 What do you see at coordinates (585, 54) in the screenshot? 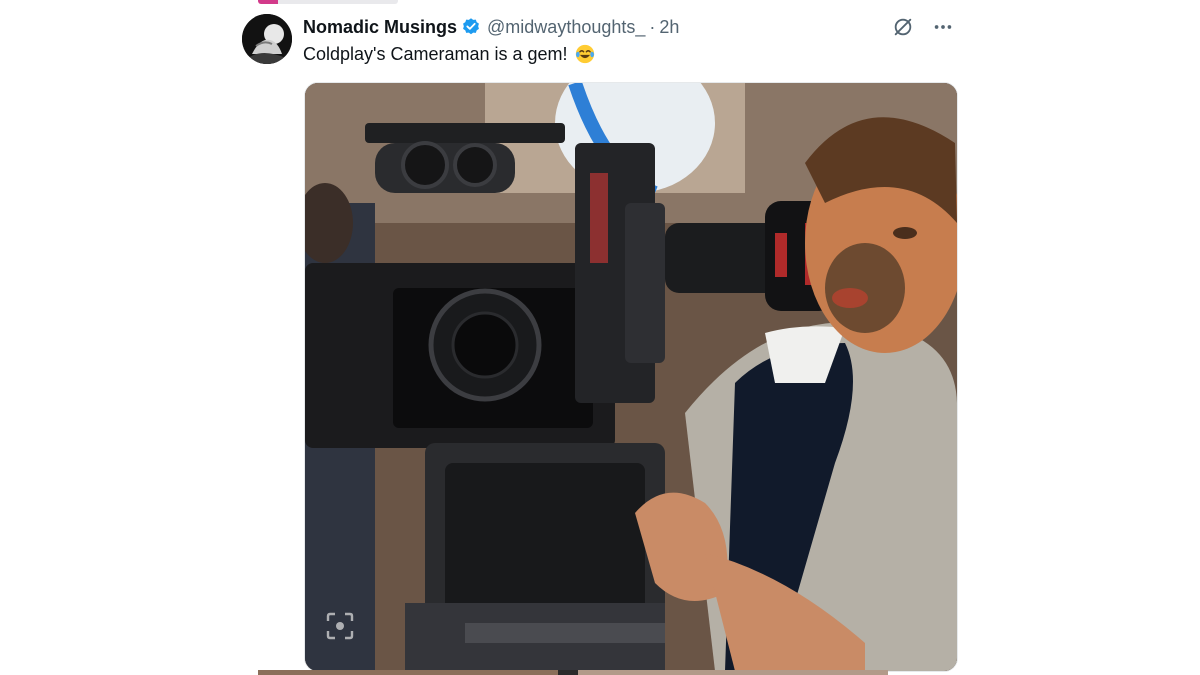
I see `face-with-tears-of-joy-icon` at bounding box center [585, 54].